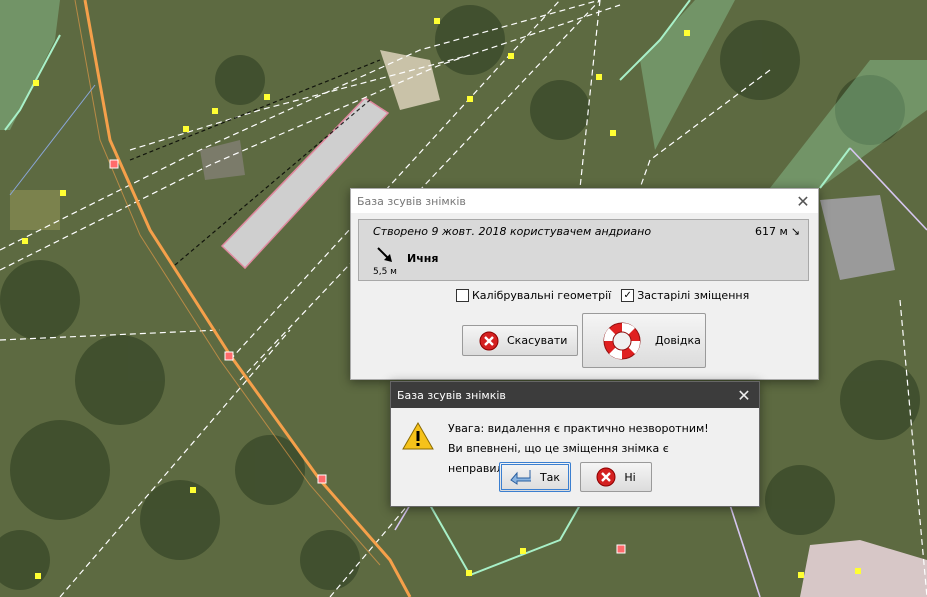 This screenshot has width=927, height=597. I want to click on checkbox-label: Калібрувальні геометрії, so click(542, 295).